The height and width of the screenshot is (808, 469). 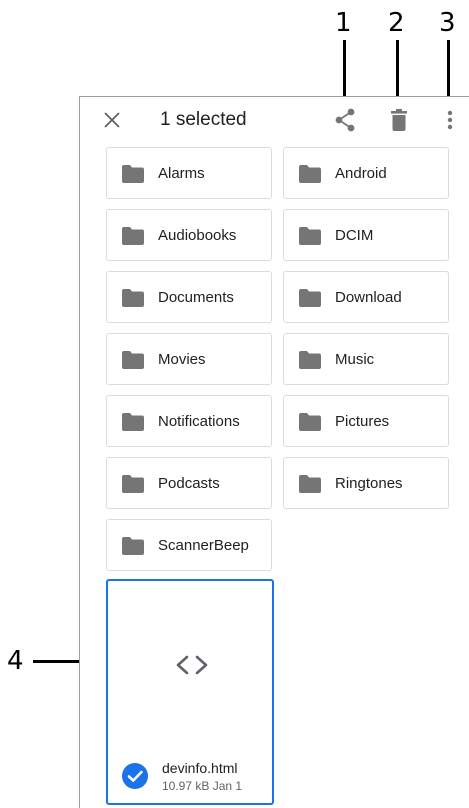 I want to click on check-circle-icon, so click(x=135, y=776).